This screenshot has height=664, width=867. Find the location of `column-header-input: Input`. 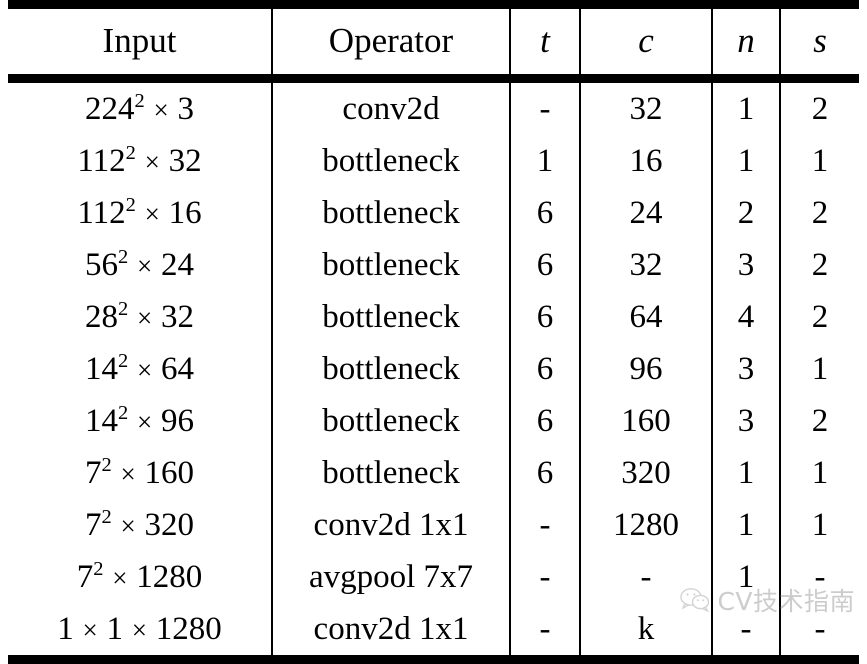

column-header-input: Input is located at coordinates (140, 44).